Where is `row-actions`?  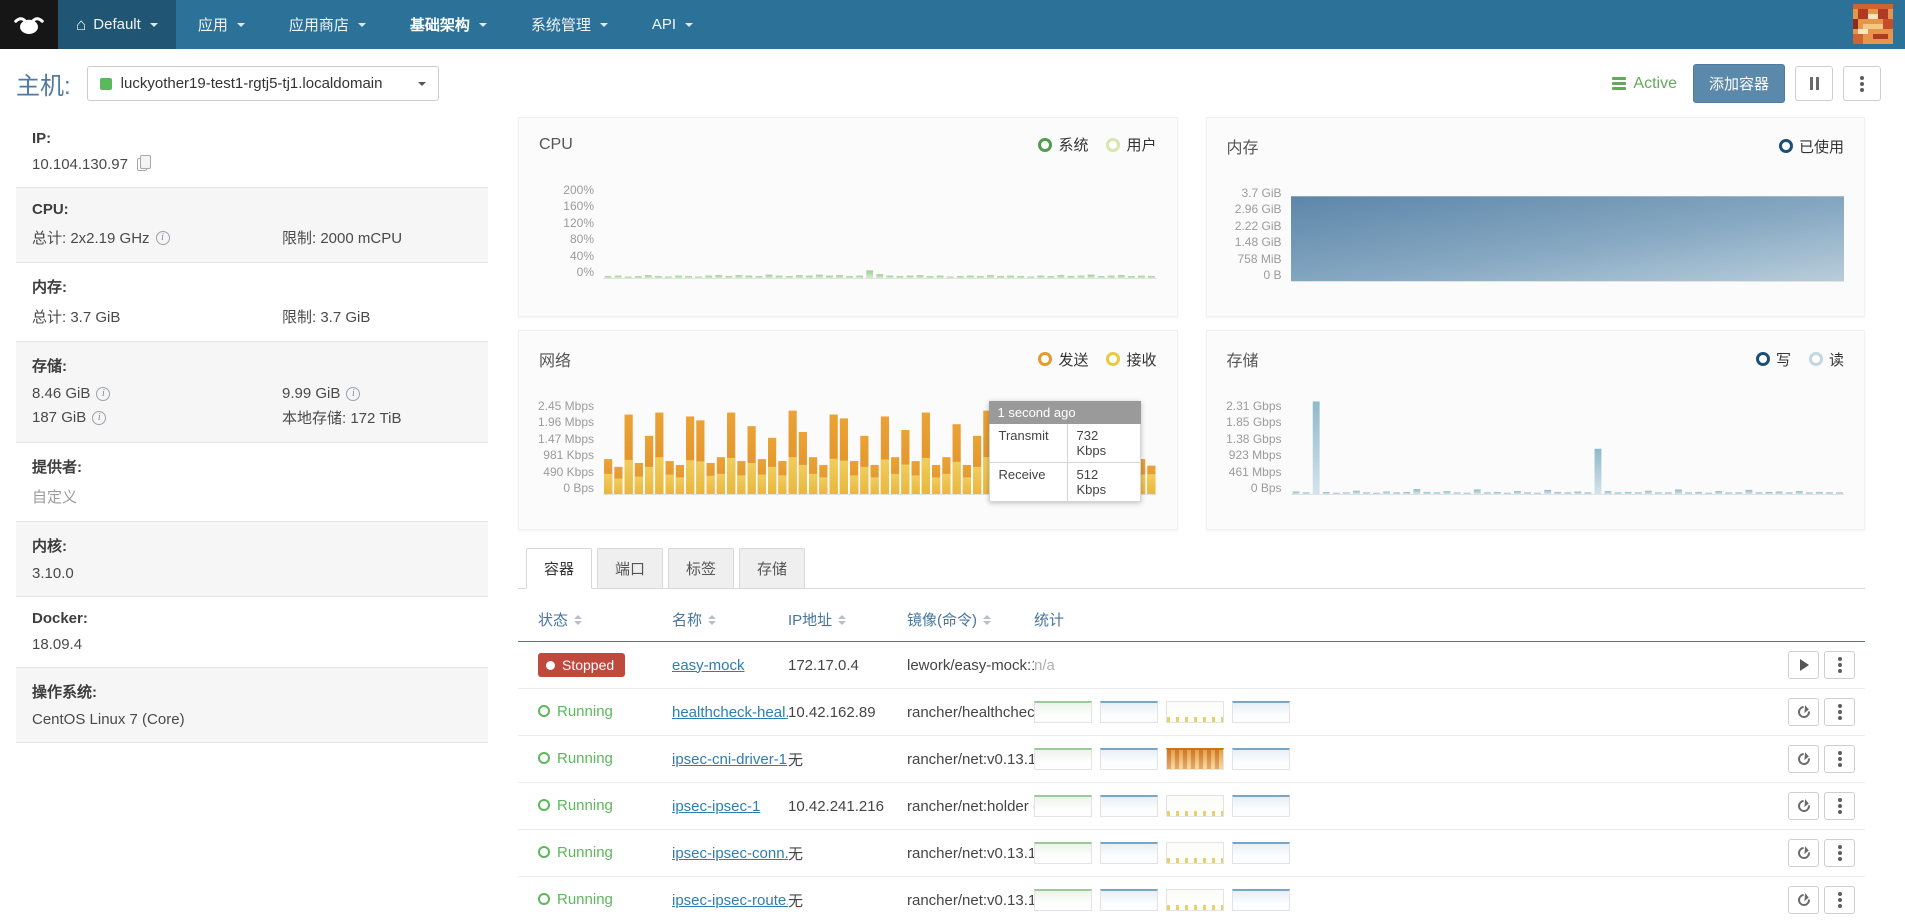
row-actions is located at coordinates (1807, 712).